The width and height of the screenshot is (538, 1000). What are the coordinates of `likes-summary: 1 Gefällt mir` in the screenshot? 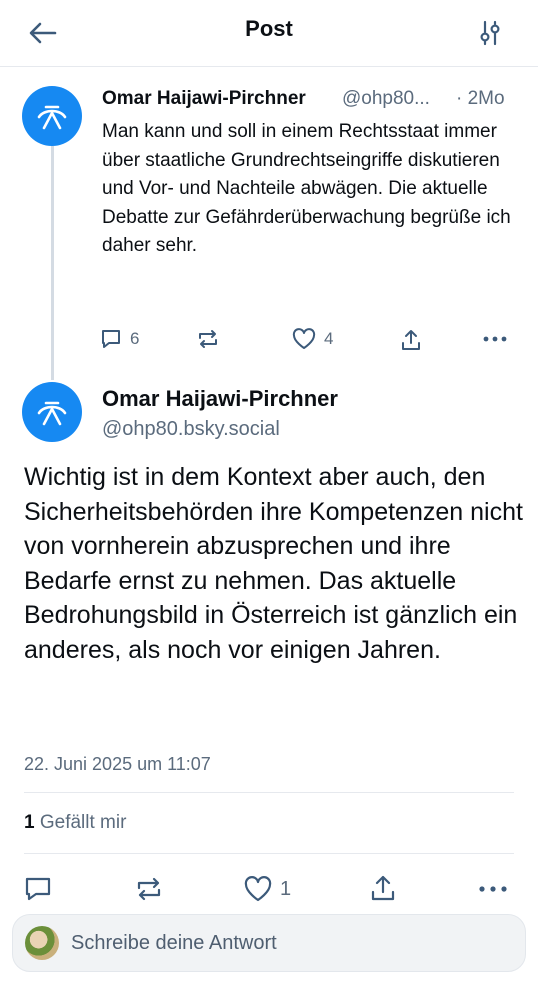 It's located at (75, 823).